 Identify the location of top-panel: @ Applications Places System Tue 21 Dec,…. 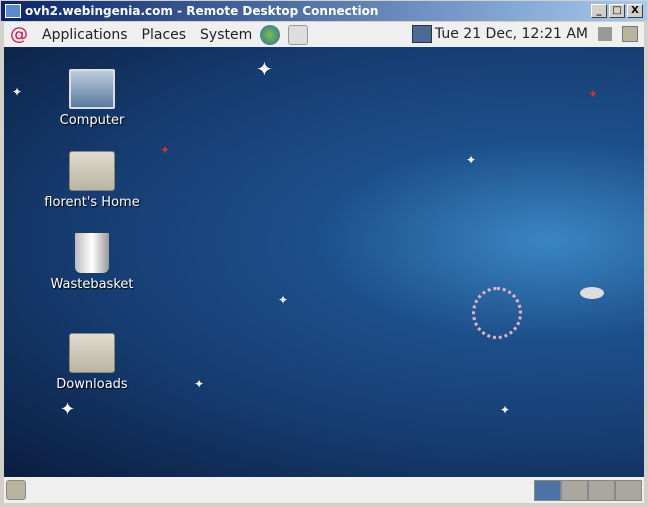
(324, 34).